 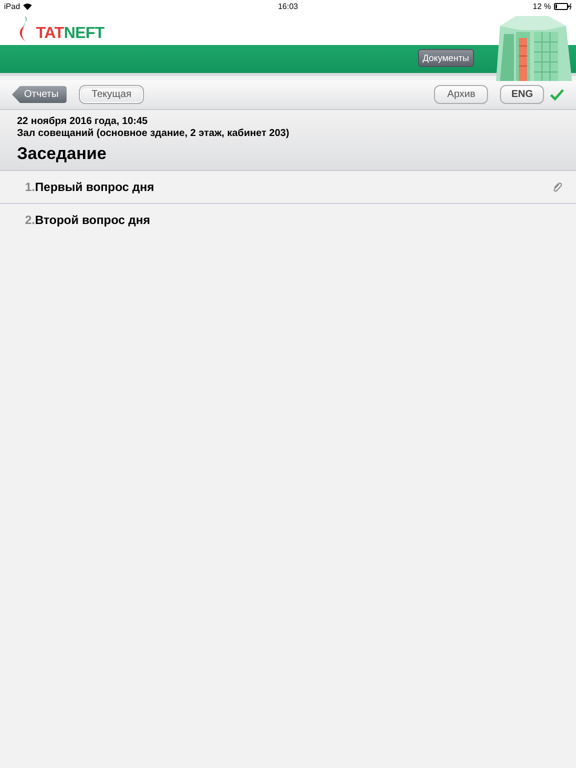 What do you see at coordinates (153, 134) in the screenshot?
I see `meeting-location: Зал совещаний (основное здание, 2 этаж, кабинет 203)` at bounding box center [153, 134].